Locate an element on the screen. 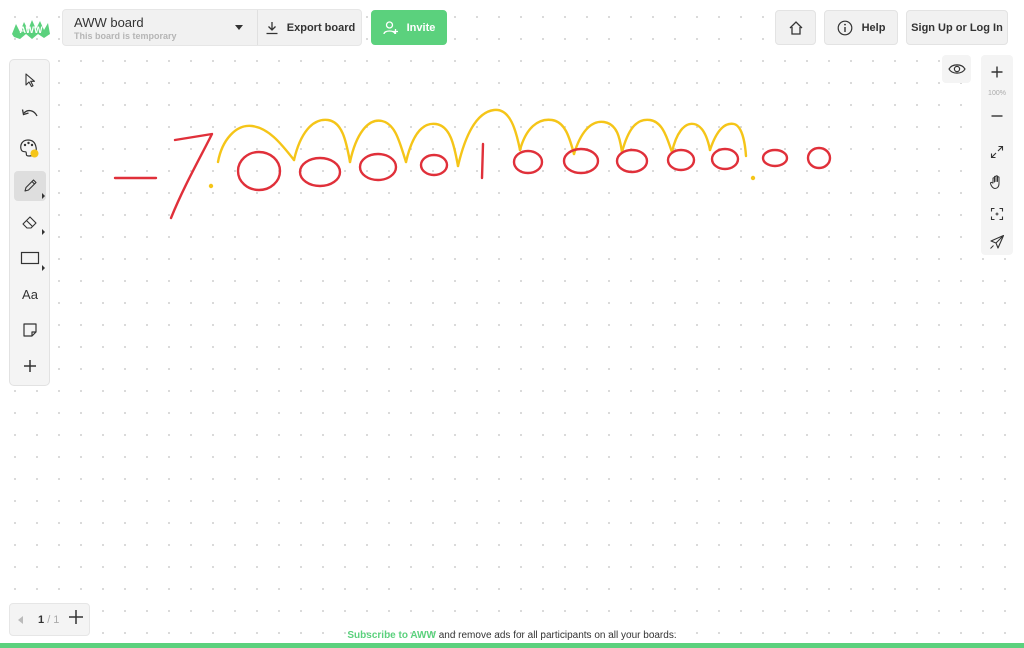 Image resolution: width=1024 pixels, height=648 pixels. page-indicator: 1 / 1 is located at coordinates (48, 620).